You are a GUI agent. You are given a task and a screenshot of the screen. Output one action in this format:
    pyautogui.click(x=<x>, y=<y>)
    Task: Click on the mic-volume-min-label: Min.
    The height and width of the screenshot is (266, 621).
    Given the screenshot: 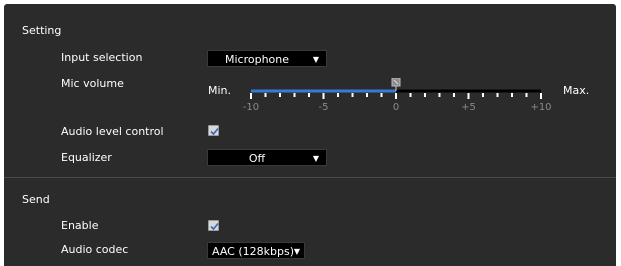 What is the action you would take?
    pyautogui.click(x=220, y=90)
    